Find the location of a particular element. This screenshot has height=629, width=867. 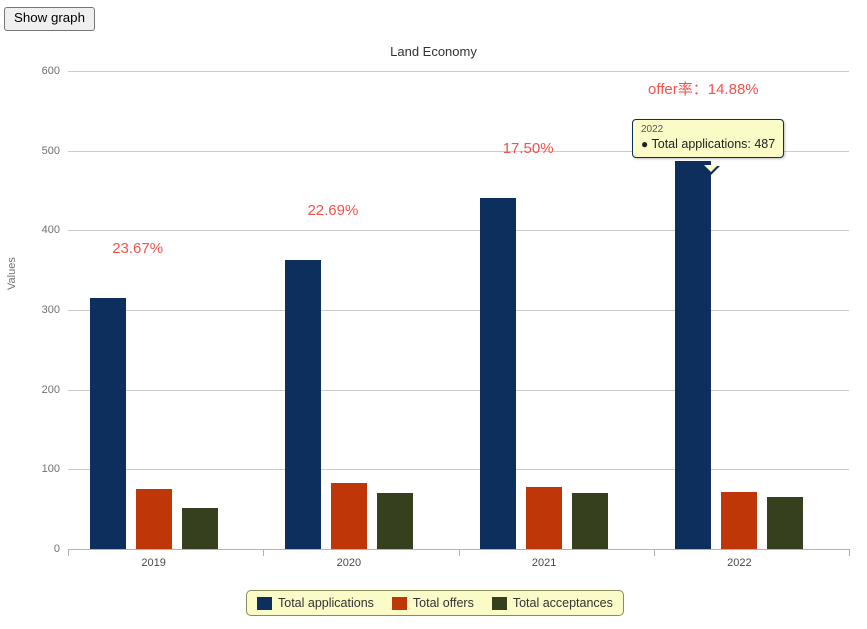

bar-2019-offers is located at coordinates (153, 519).